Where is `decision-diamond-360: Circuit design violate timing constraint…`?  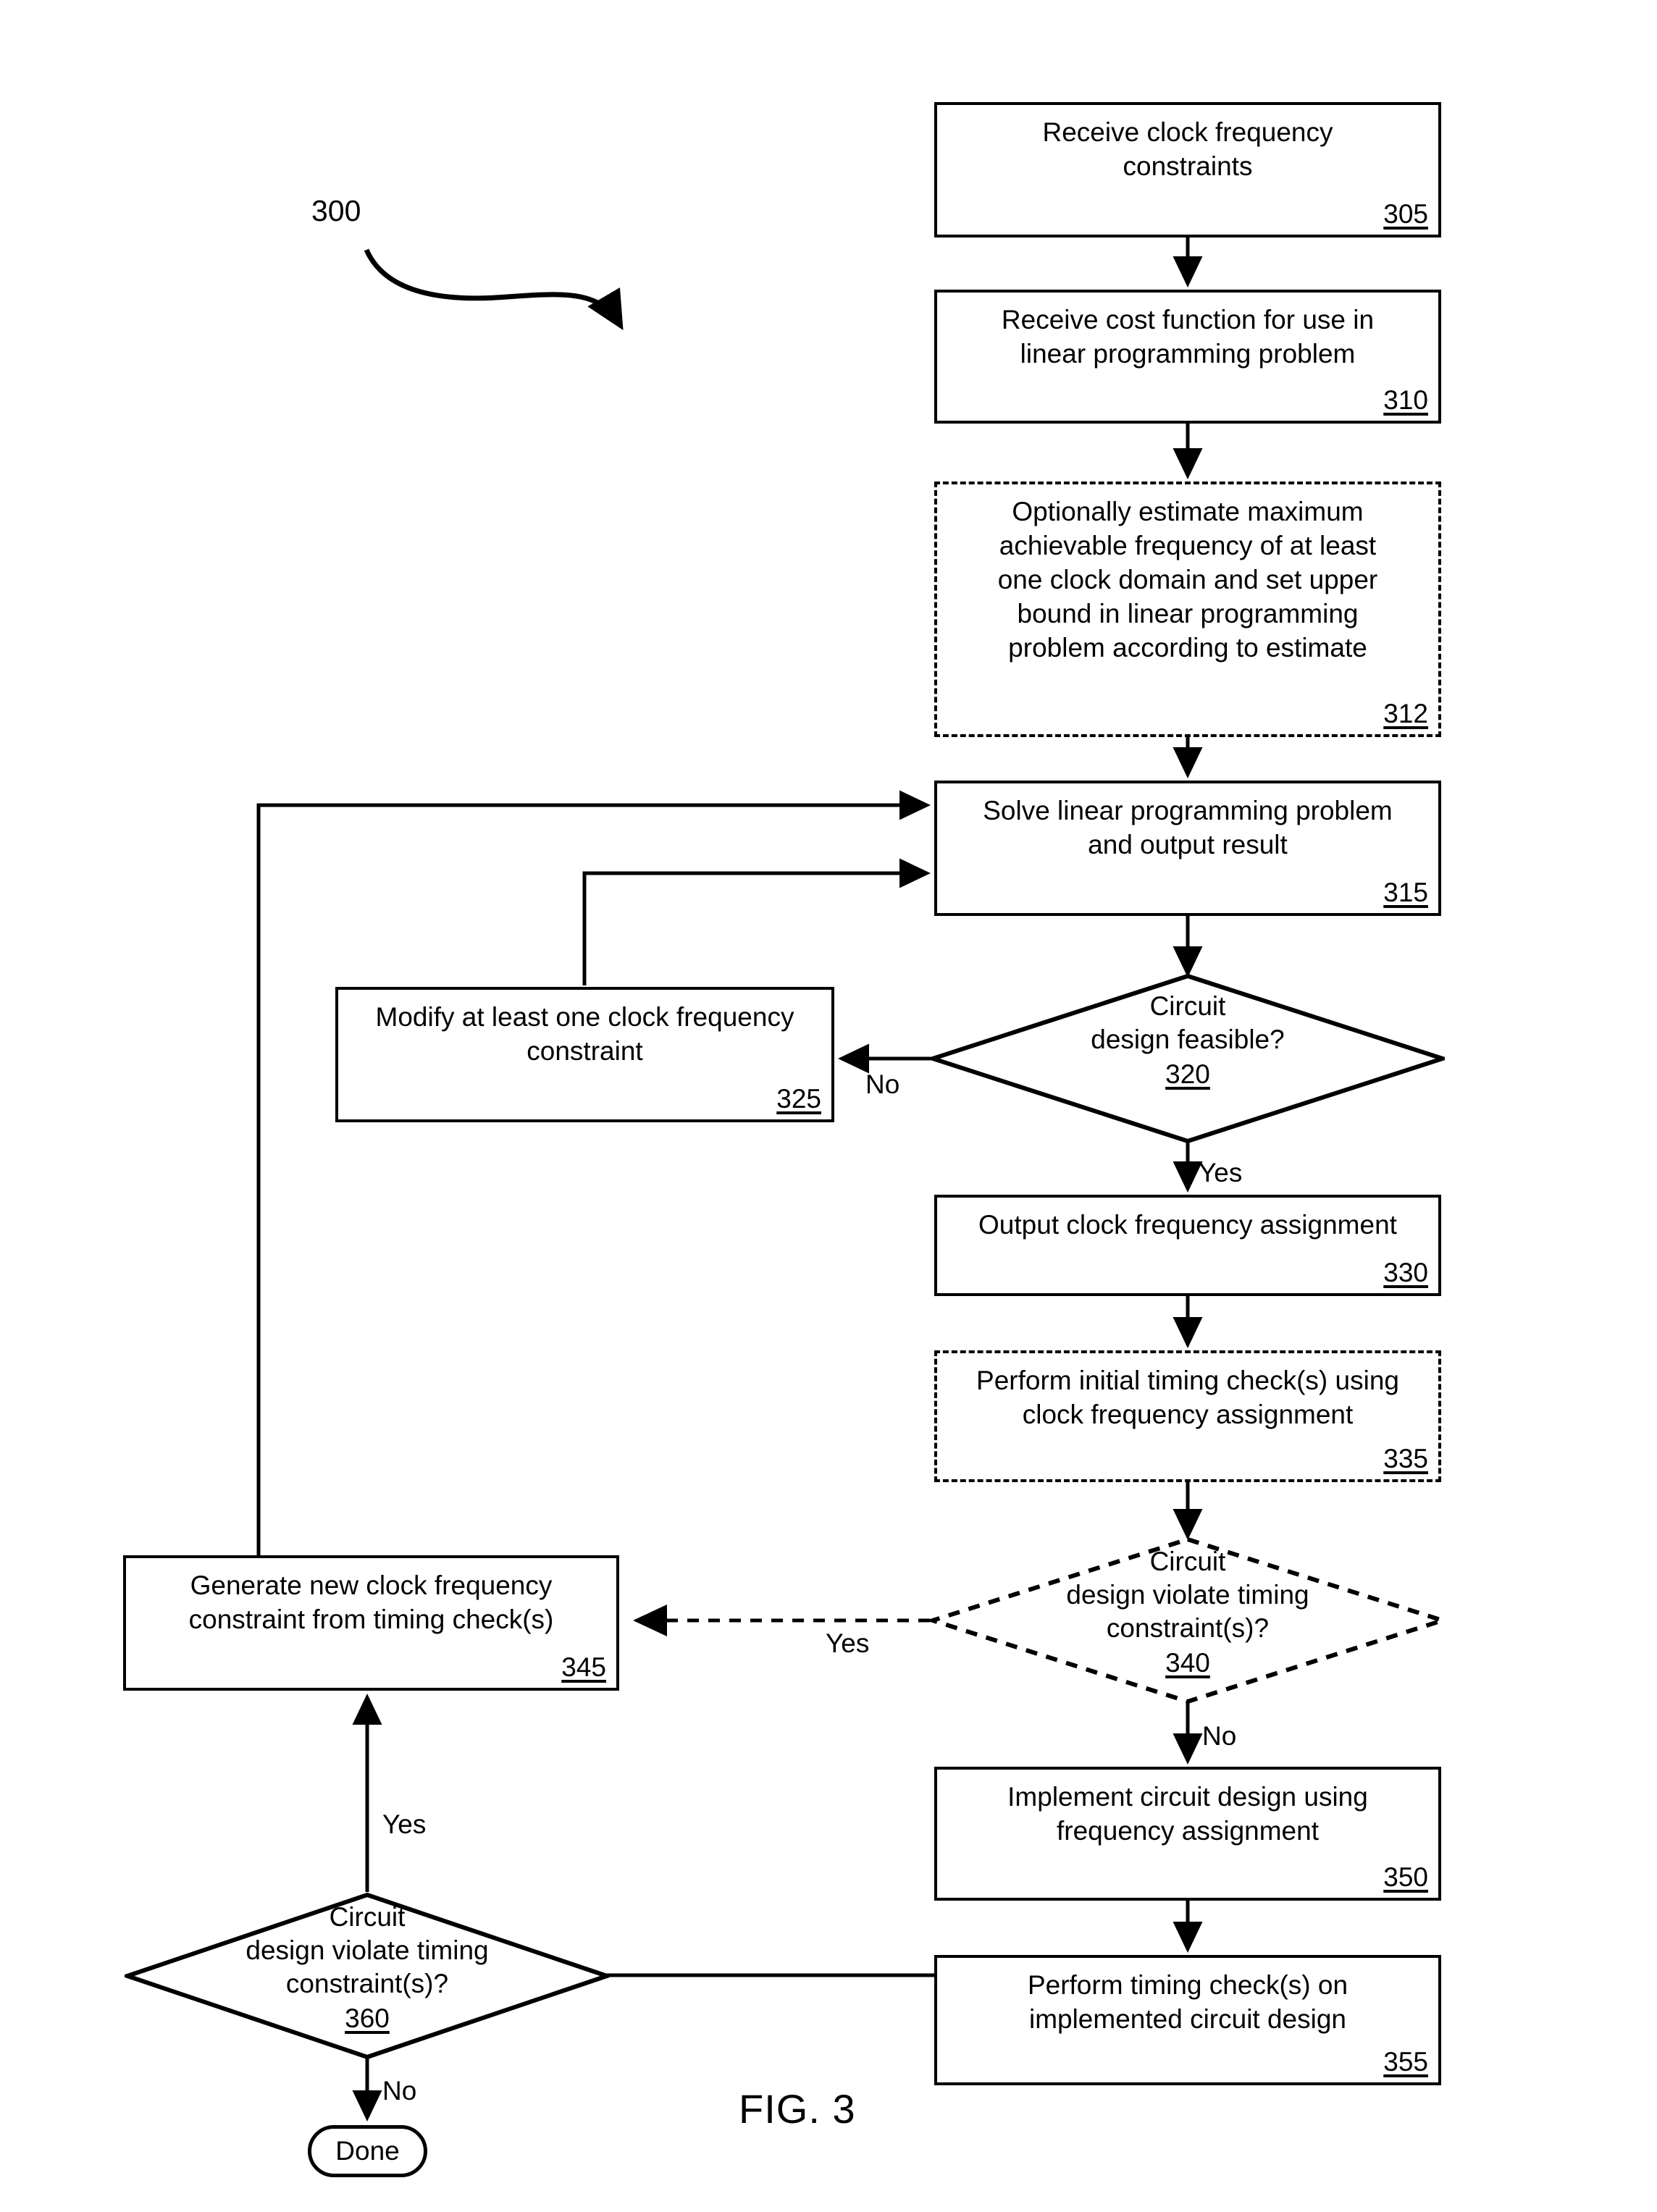 decision-diamond-360: Circuit design violate timing constraint… is located at coordinates (367, 1976).